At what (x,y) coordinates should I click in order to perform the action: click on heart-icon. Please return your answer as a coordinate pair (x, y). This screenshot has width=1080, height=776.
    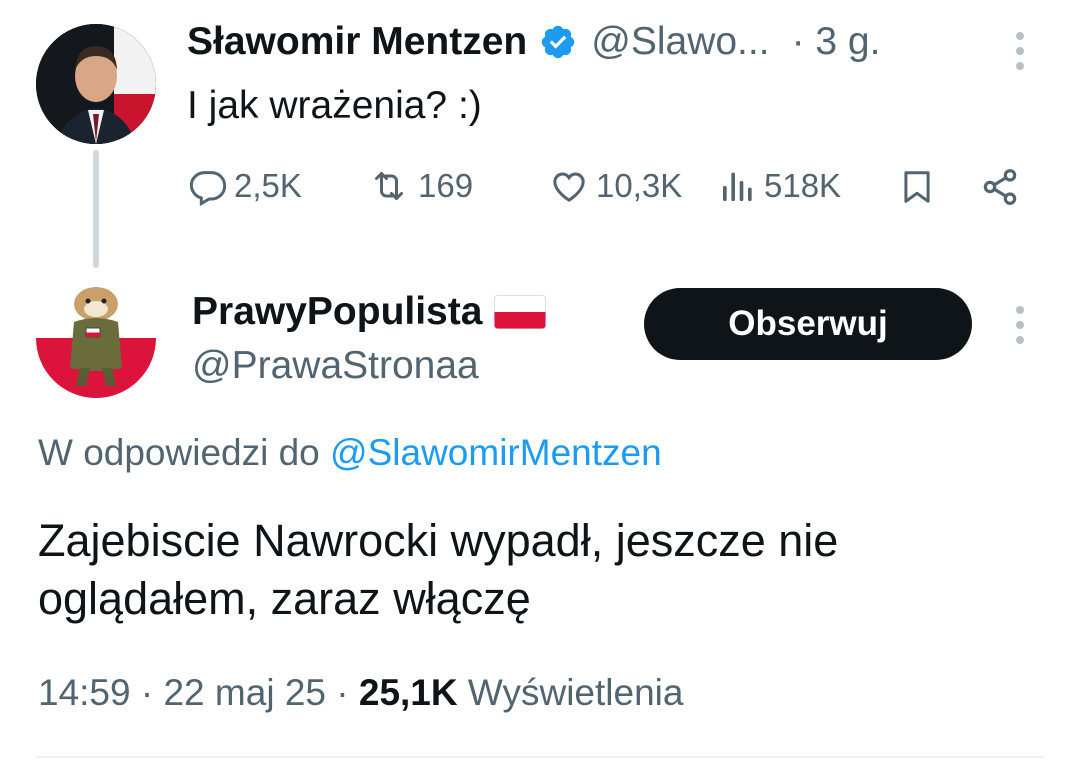
    Looking at the image, I should click on (569, 187).